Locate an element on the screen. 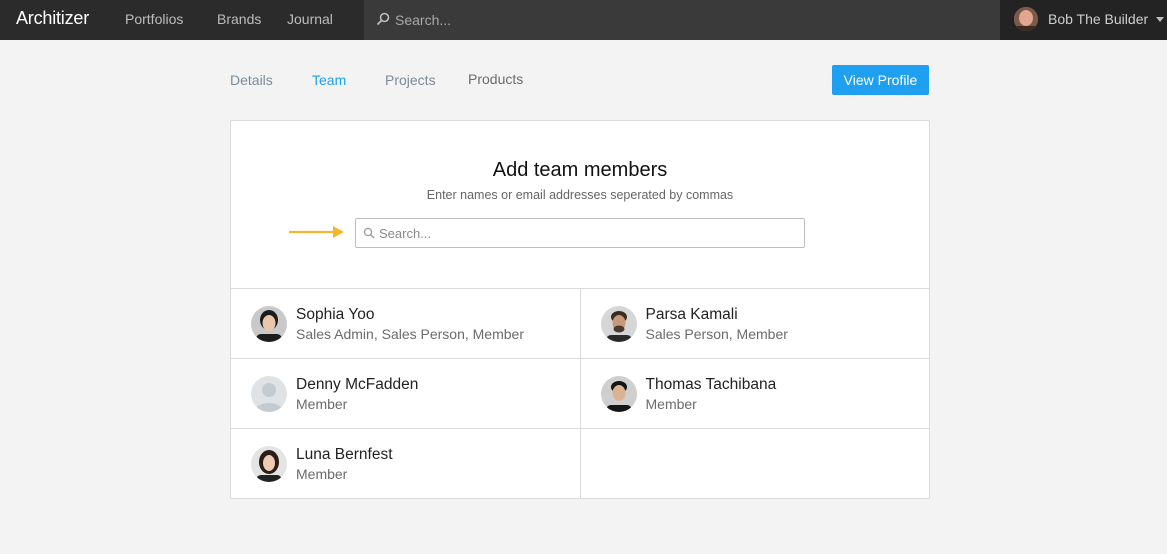 The width and height of the screenshot is (1167, 554). member-name: Luna Bernfest is located at coordinates (344, 454).